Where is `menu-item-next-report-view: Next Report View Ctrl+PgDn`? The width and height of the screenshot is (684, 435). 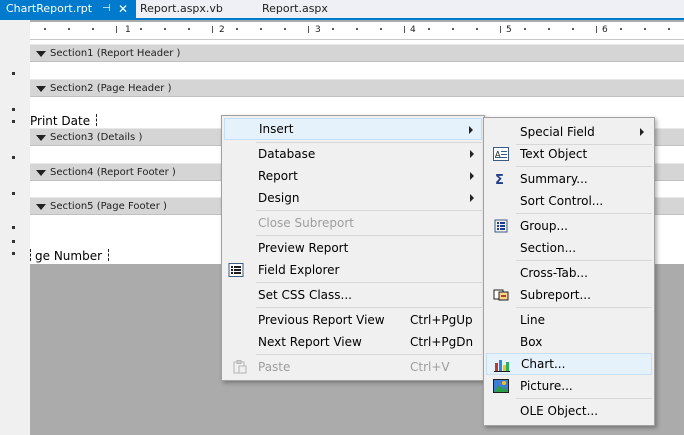 menu-item-next-report-view: Next Report View Ctrl+PgDn is located at coordinates (353, 342).